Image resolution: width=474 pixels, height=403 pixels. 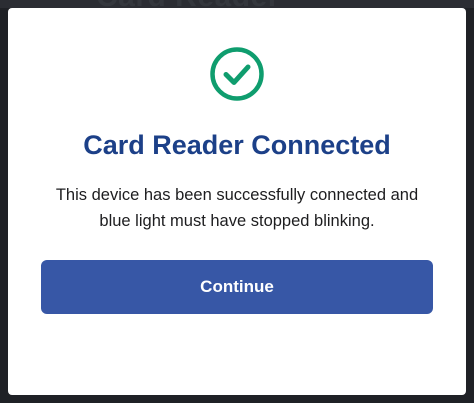 I want to click on dialog-title: Card Reader Connected, so click(x=237, y=145).